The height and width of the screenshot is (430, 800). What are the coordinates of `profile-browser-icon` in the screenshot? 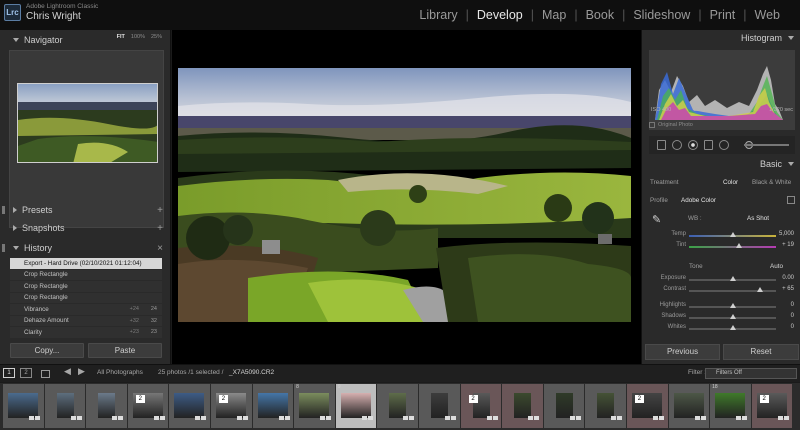 It's located at (791, 200).